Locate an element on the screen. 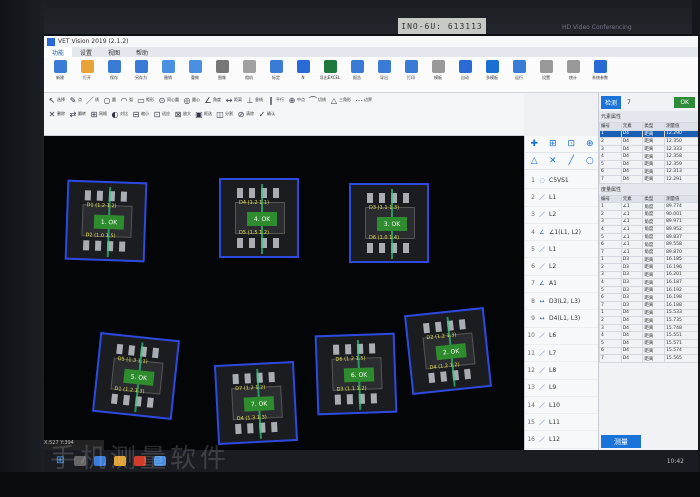 The image size is (700, 497). ribbon-button: 设置 is located at coordinates (546, 74).